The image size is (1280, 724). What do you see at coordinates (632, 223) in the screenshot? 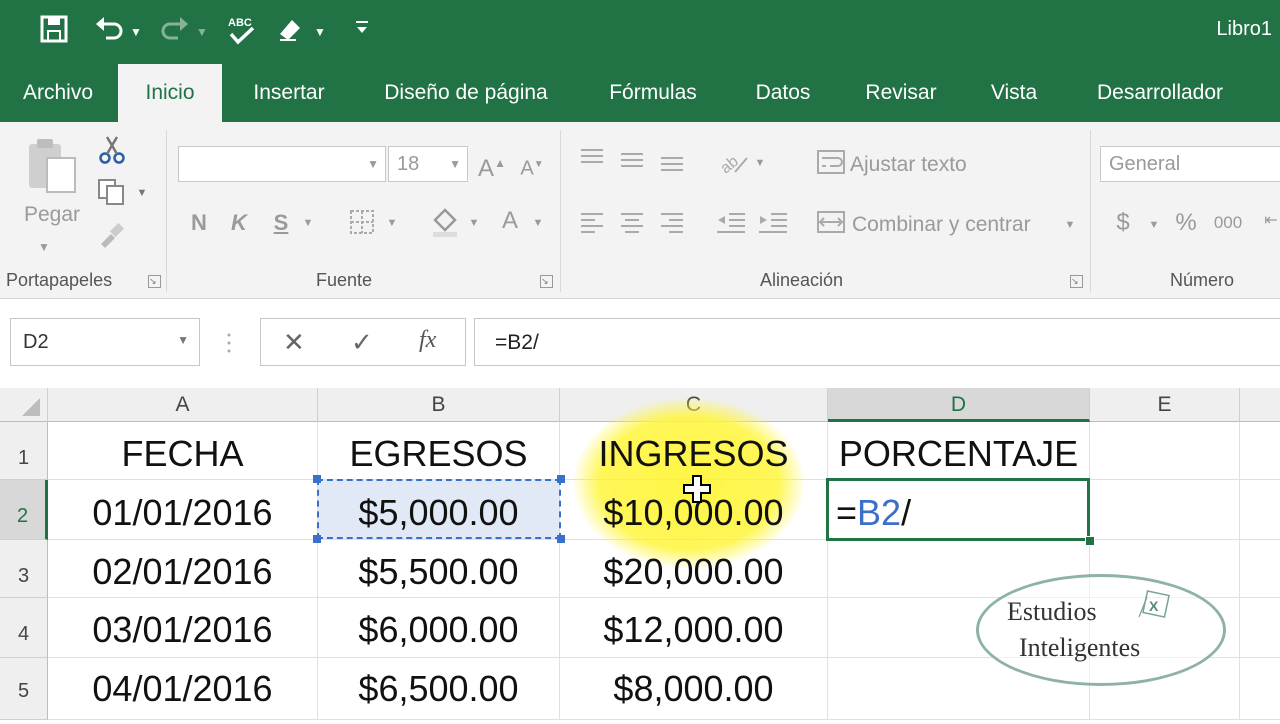
I see `align-center-icon` at bounding box center [632, 223].